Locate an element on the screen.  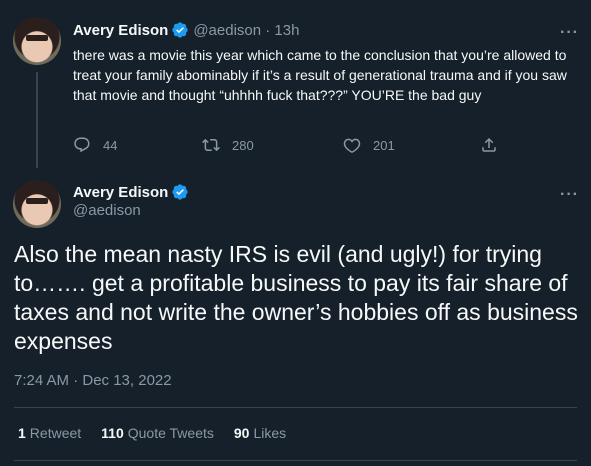
like-icon is located at coordinates (352, 145).